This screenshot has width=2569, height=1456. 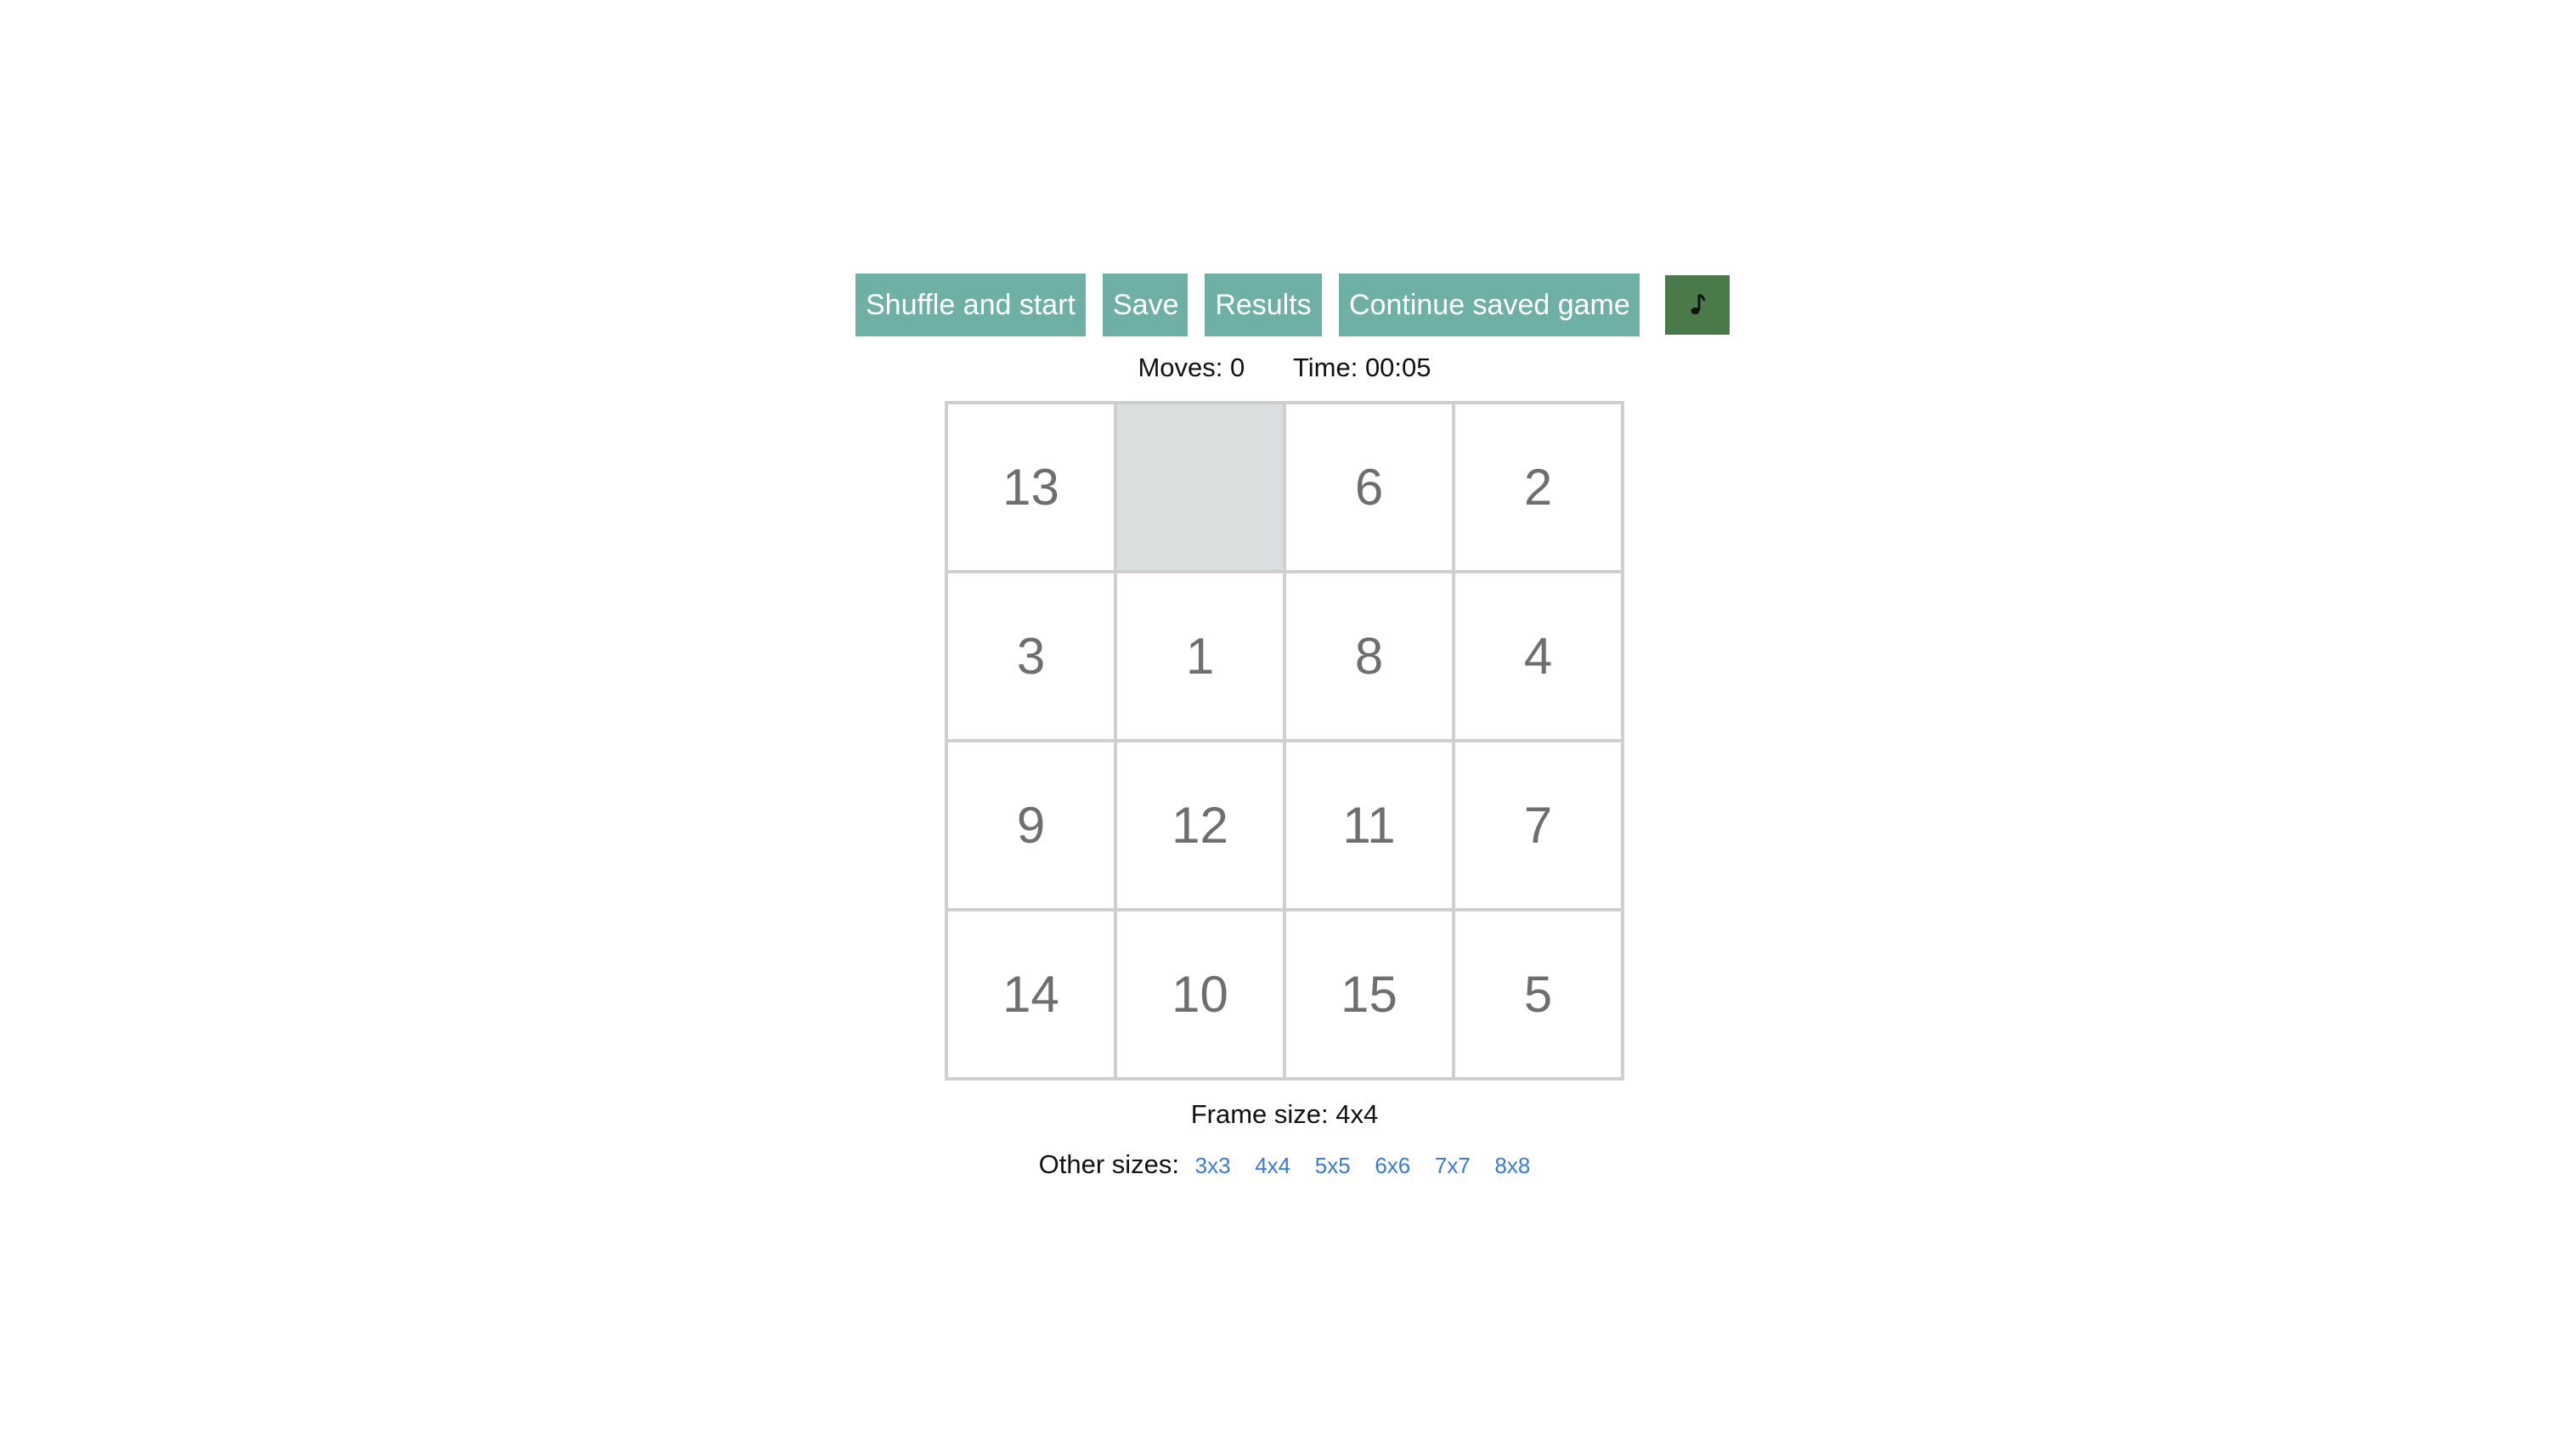 I want to click on puzzle-tile: 13, so click(x=1030, y=487).